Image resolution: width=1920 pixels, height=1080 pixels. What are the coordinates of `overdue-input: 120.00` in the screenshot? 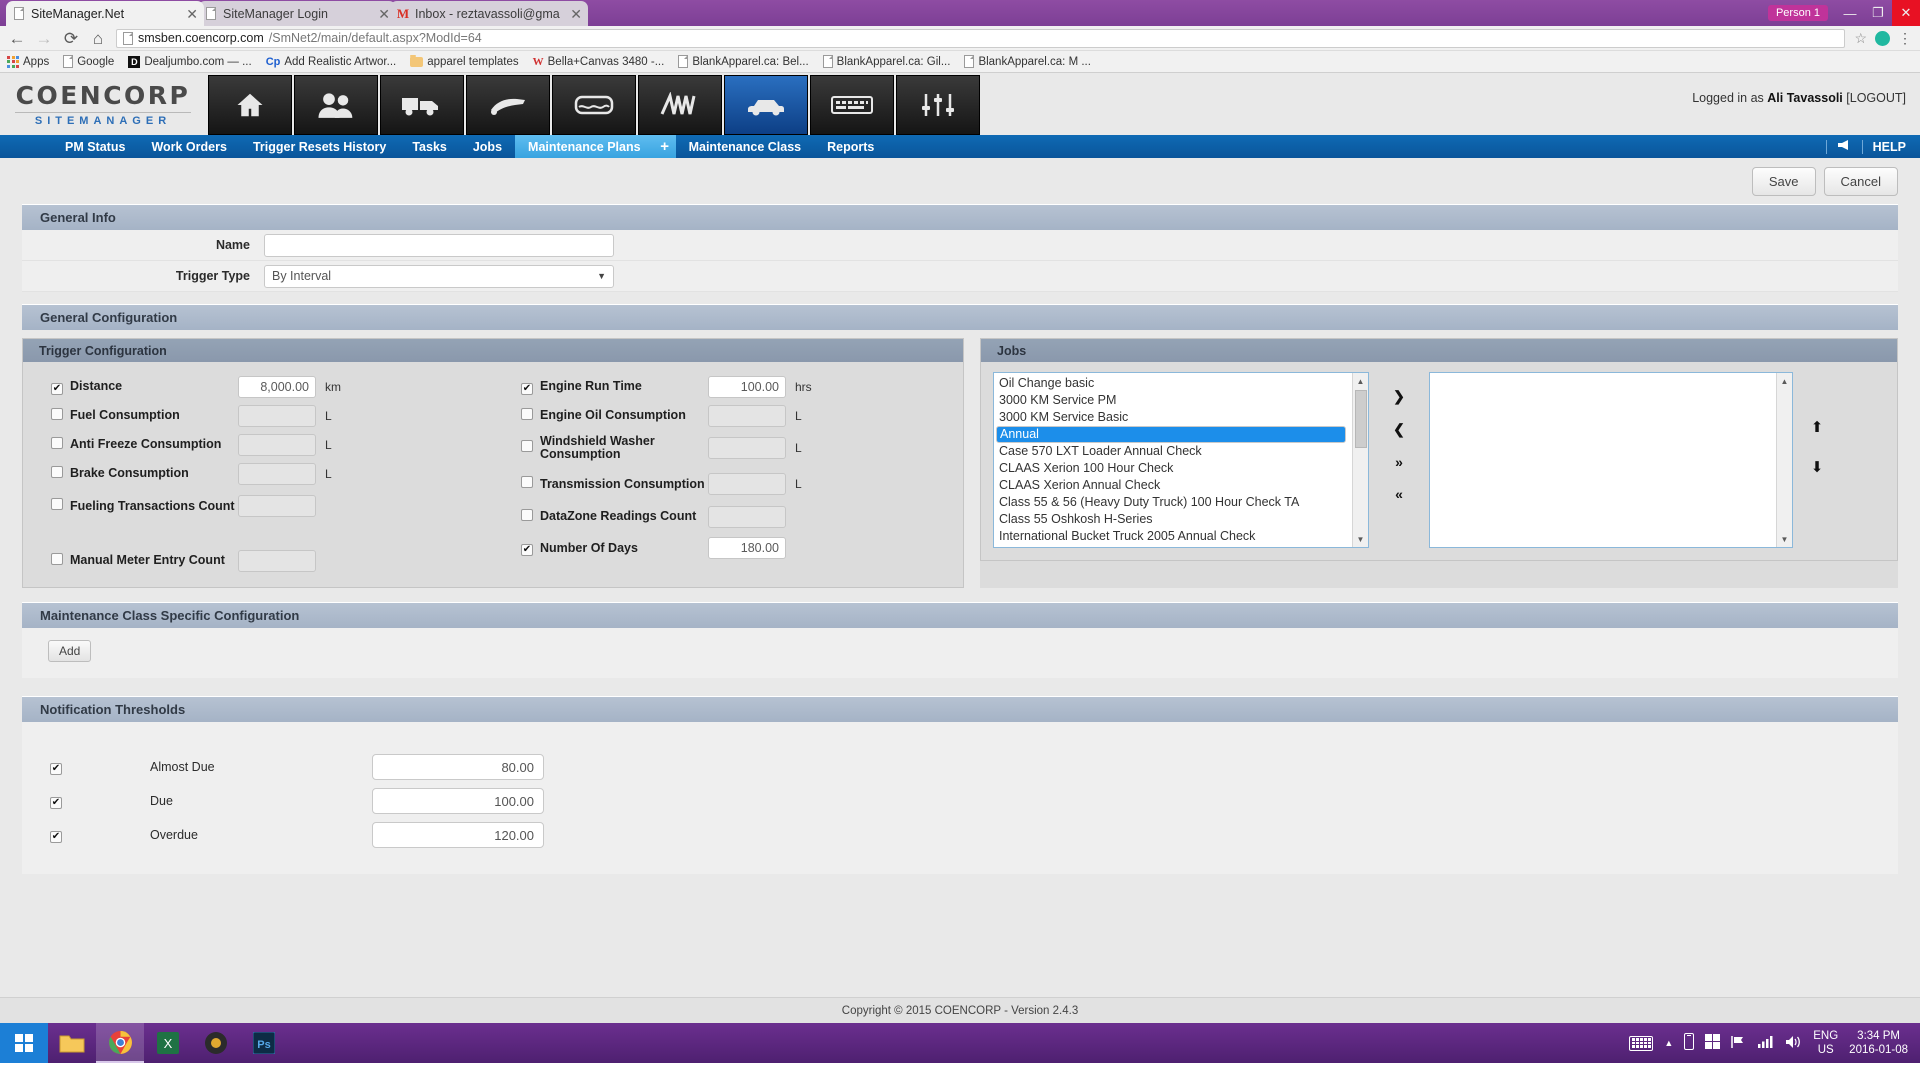 It's located at (458, 835).